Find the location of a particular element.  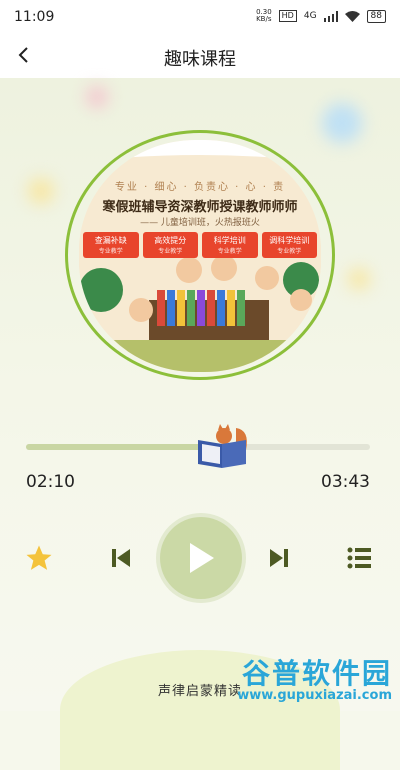

next-button is located at coordinates (279, 558).